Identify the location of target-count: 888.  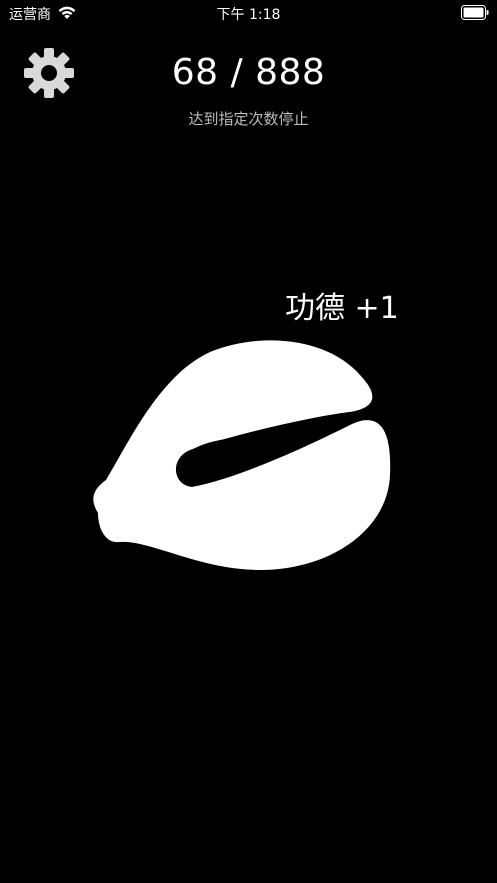
(290, 72).